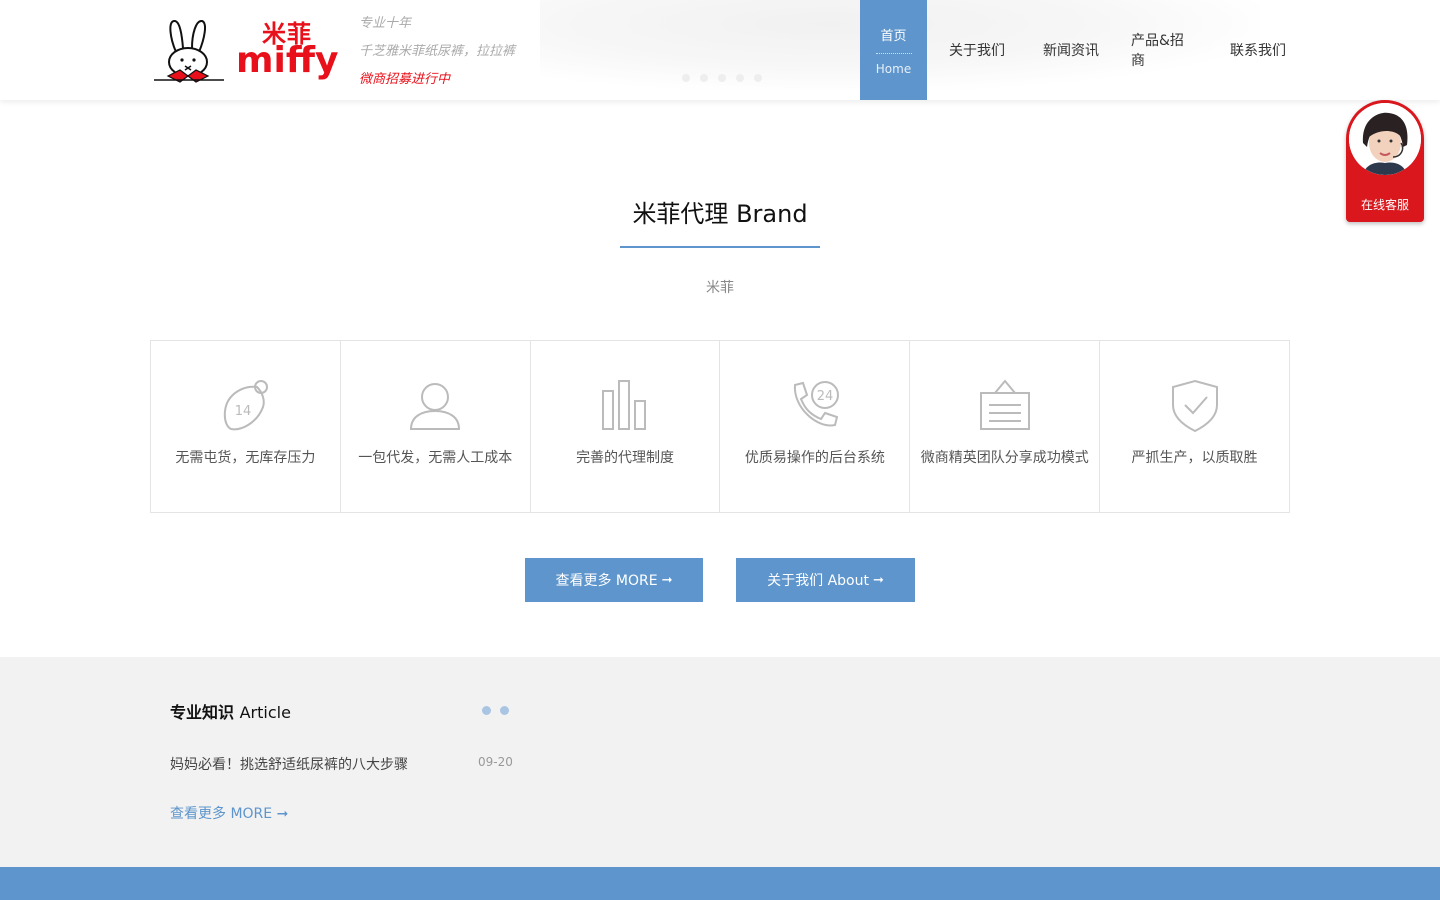  I want to click on notice-board-icon, so click(1004, 404).